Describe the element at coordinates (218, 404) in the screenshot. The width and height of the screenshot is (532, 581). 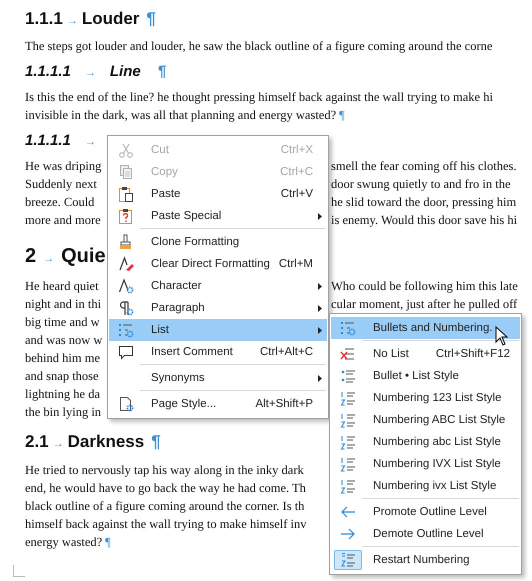
I see `menu-item: Page Style... Alt+Shift+P` at that location.